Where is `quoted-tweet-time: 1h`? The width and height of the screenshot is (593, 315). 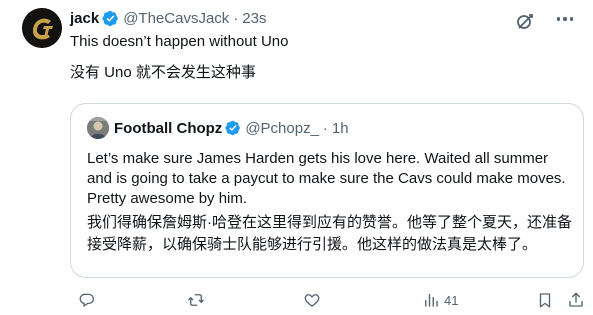
quoted-tweet-time: 1h is located at coordinates (340, 128).